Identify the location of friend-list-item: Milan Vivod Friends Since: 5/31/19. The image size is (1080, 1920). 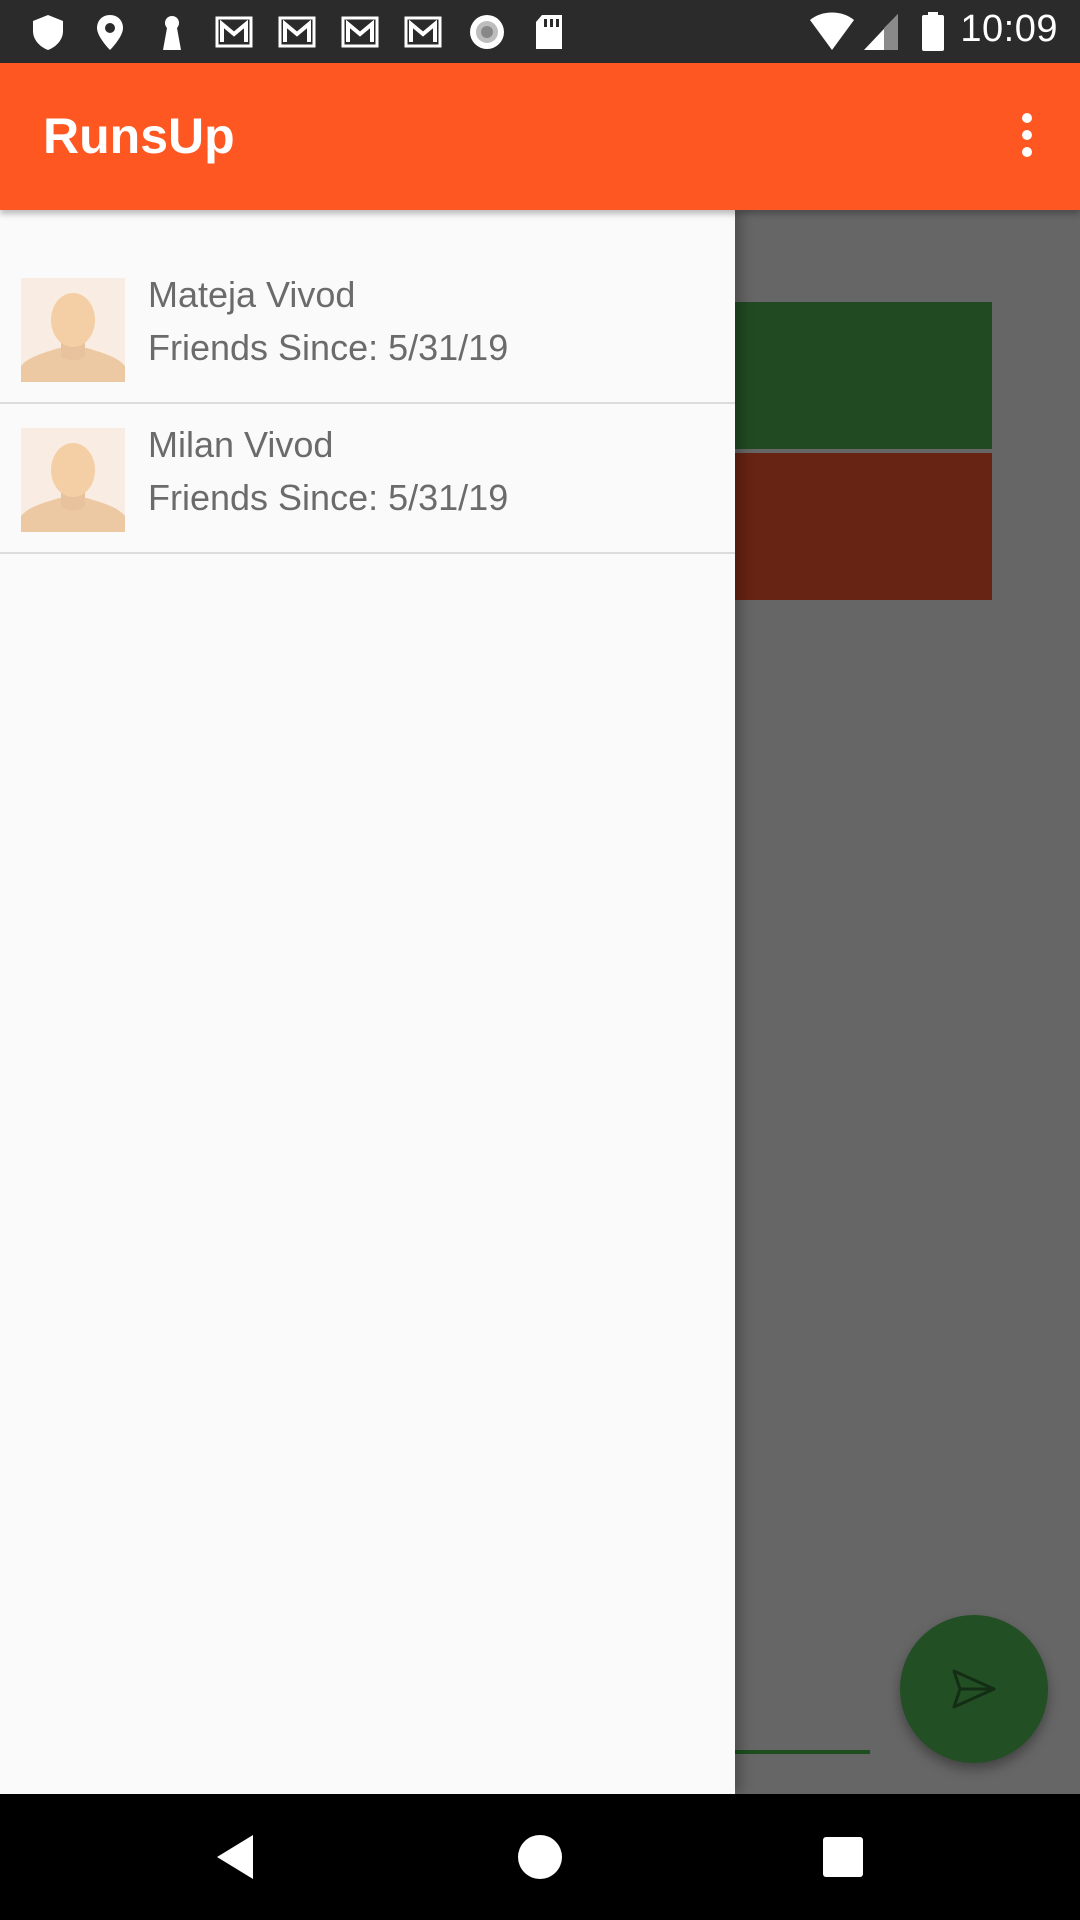
(367, 479).